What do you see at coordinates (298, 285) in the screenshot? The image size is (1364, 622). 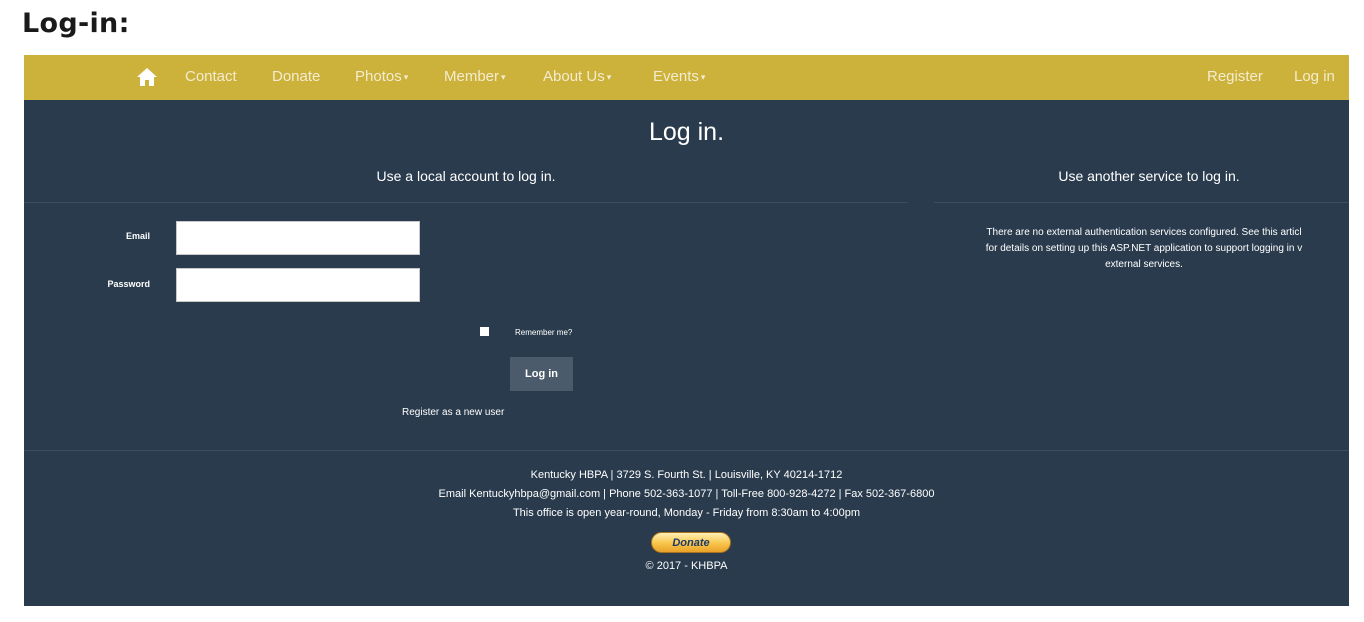 I see `password-field` at bounding box center [298, 285].